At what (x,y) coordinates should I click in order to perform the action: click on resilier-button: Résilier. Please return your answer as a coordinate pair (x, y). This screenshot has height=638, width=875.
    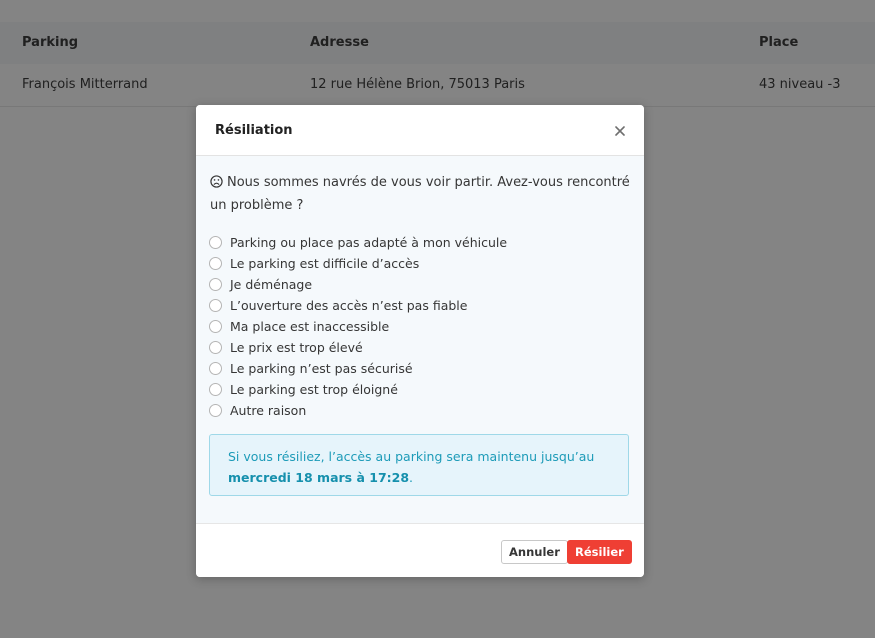
    Looking at the image, I should click on (599, 552).